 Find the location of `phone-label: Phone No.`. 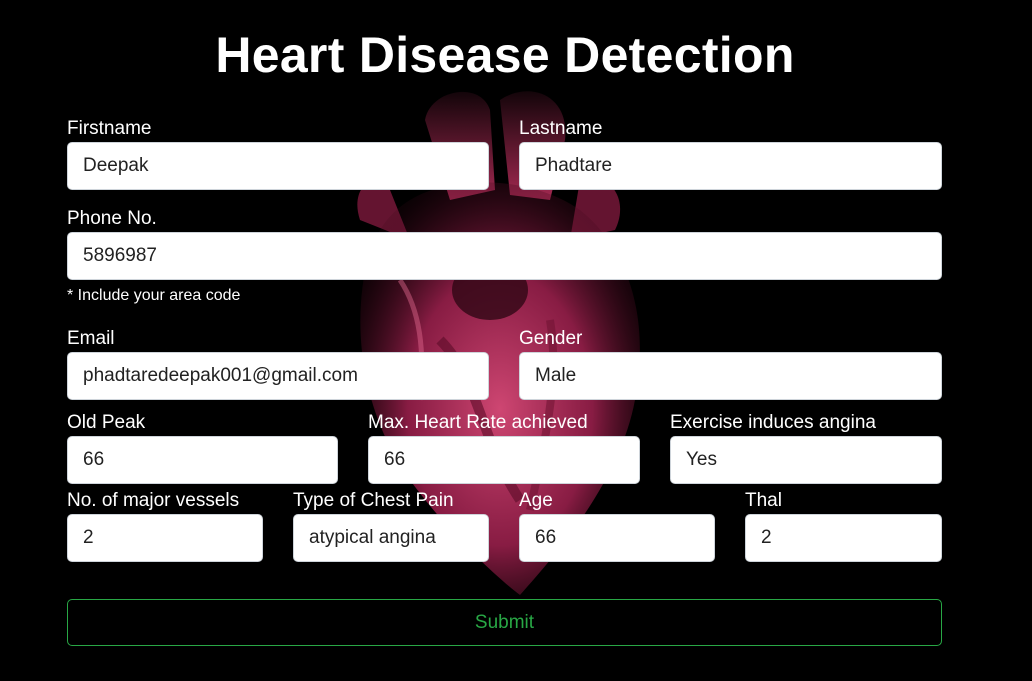

phone-label: Phone No. is located at coordinates (112, 218).